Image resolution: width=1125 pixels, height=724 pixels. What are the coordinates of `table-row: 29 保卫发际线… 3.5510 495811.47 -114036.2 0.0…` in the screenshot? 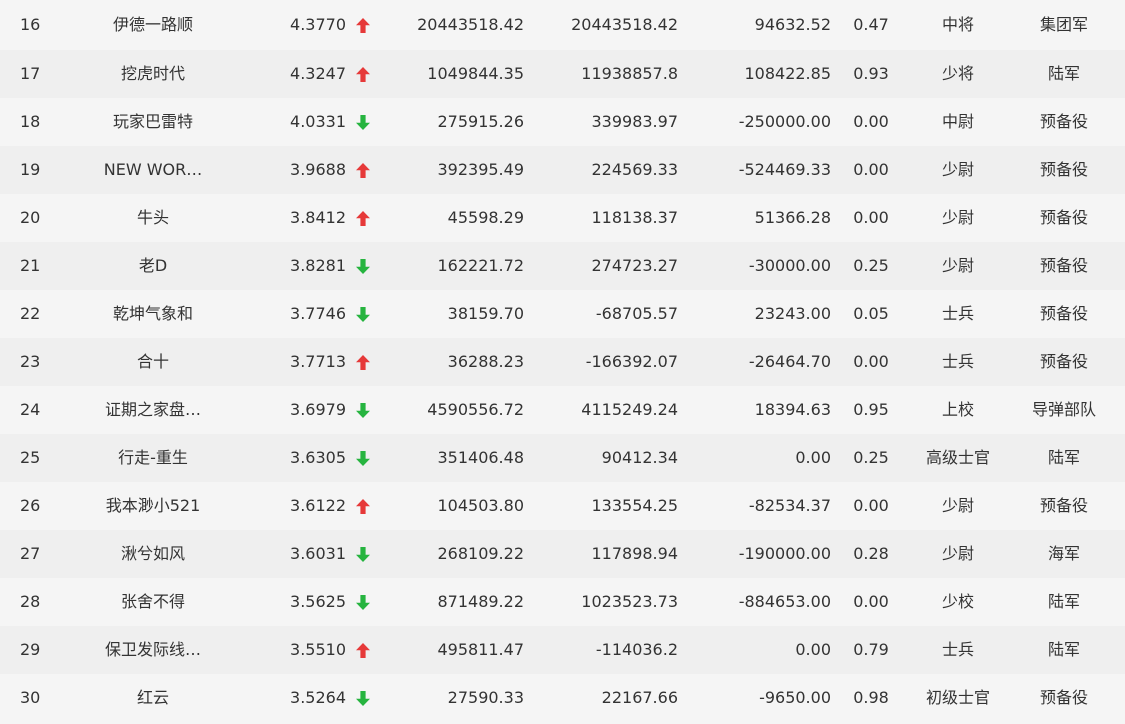 It's located at (562, 650).